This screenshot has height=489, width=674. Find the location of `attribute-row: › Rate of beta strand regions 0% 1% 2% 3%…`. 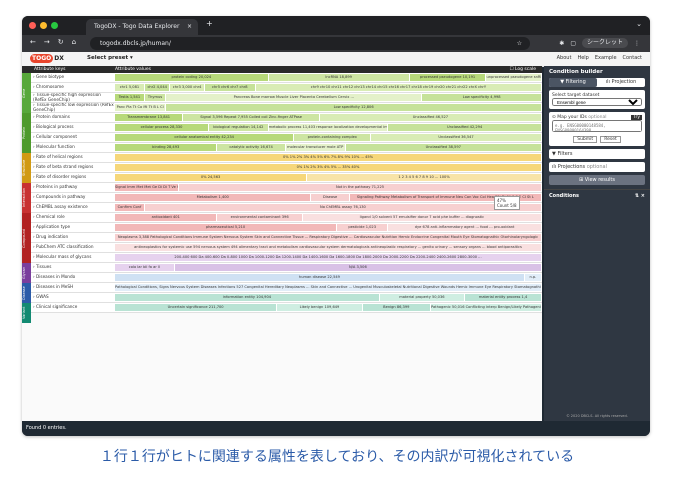

attribute-row: › Rate of beta strand regions 0% 1% 2% 3%… is located at coordinates (286, 168).